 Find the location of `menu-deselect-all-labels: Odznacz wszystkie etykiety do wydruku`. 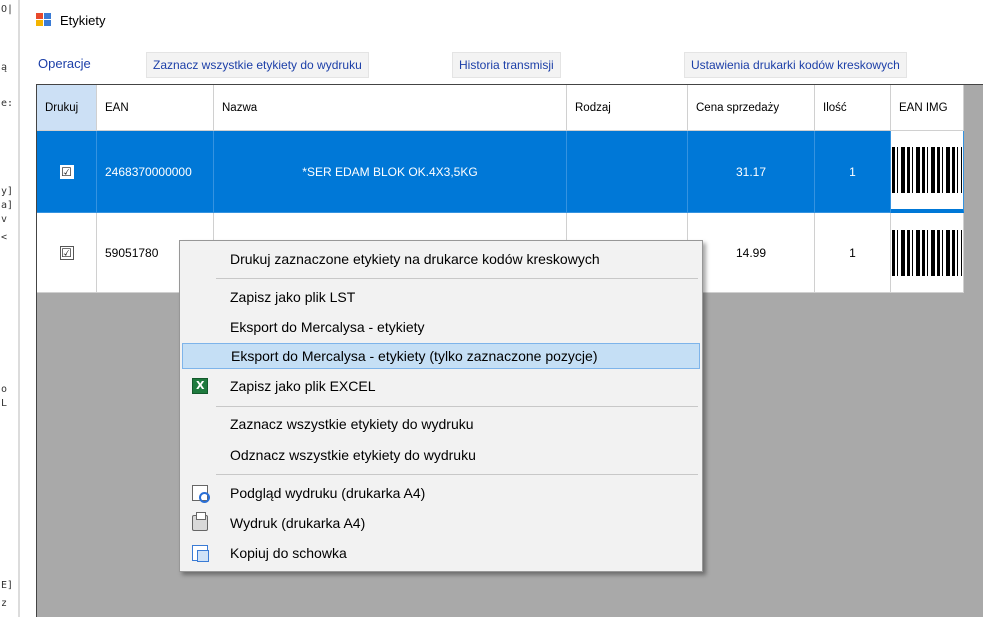

menu-deselect-all-labels: Odznacz wszystkie etykiety do wydruku is located at coordinates (441, 455).